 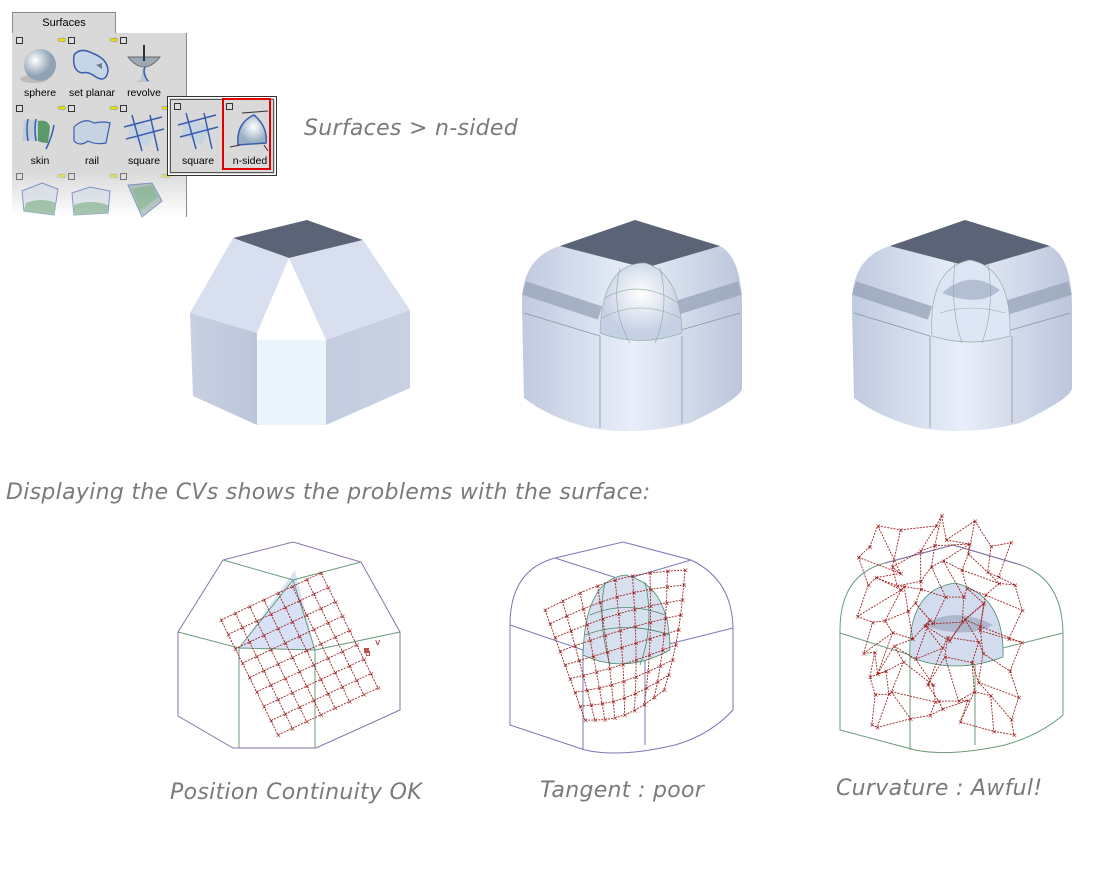 I want to click on surface-tool-popup: square n-sided, so click(x=222, y=136).